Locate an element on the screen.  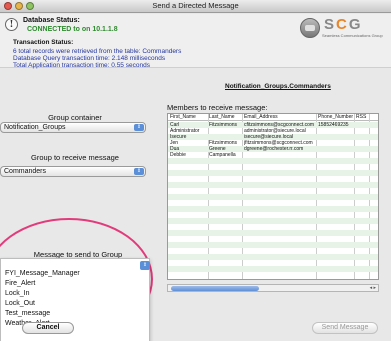
menu-item: FYI_Message_Manager is located at coordinates (42, 273).